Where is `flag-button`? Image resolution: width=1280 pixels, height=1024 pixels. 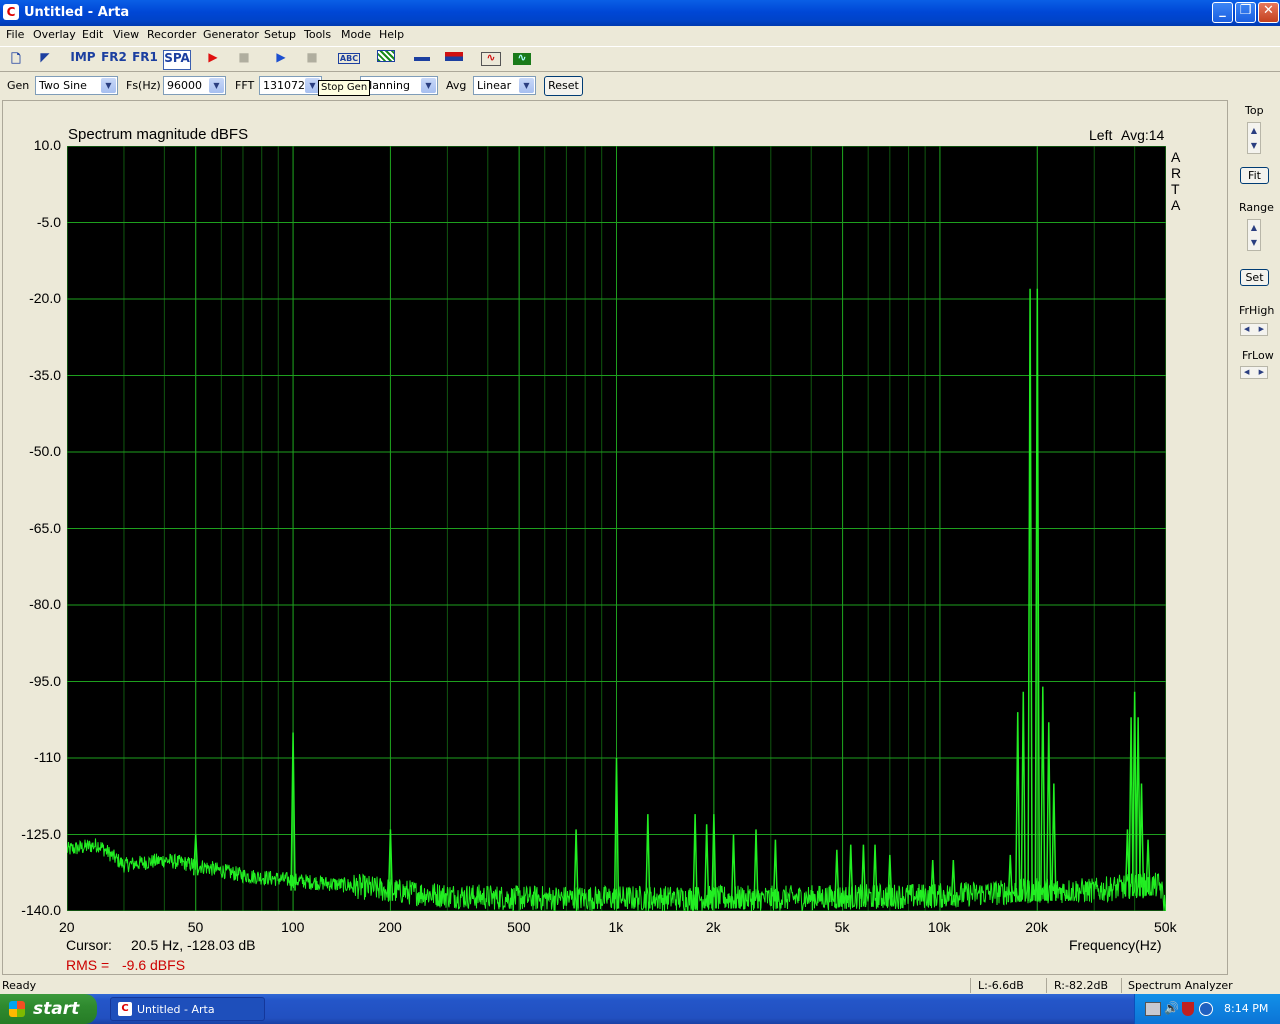 flag-button is located at coordinates (454, 60).